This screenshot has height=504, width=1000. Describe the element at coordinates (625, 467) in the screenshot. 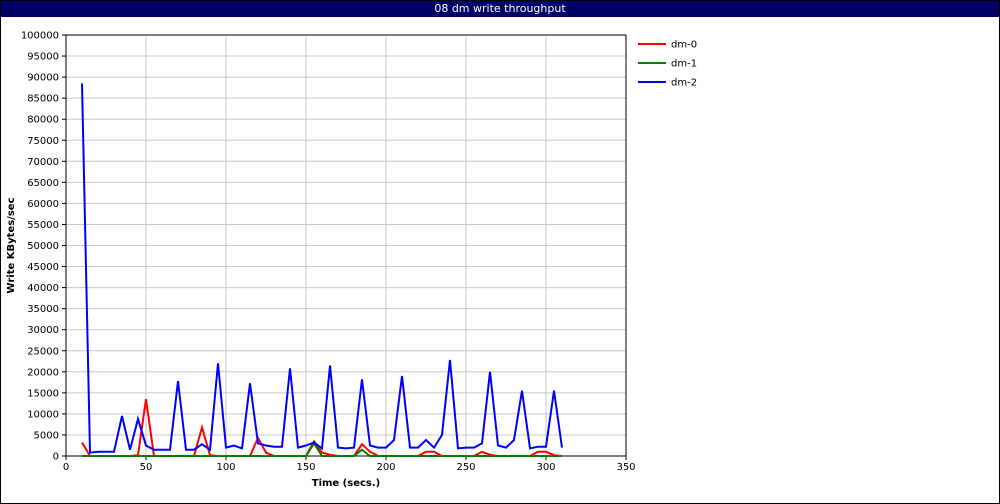

I see `x-tick-label: 350` at that location.